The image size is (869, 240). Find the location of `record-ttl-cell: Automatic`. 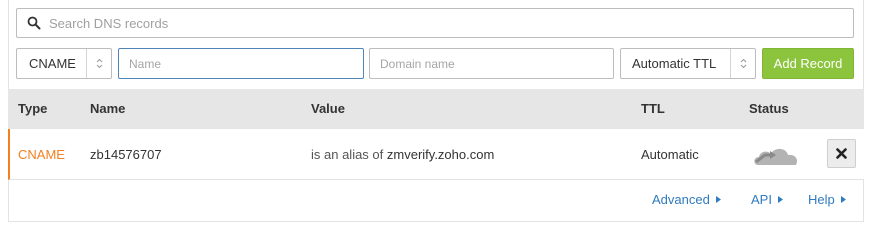

record-ttl-cell: Automatic is located at coordinates (670, 154).